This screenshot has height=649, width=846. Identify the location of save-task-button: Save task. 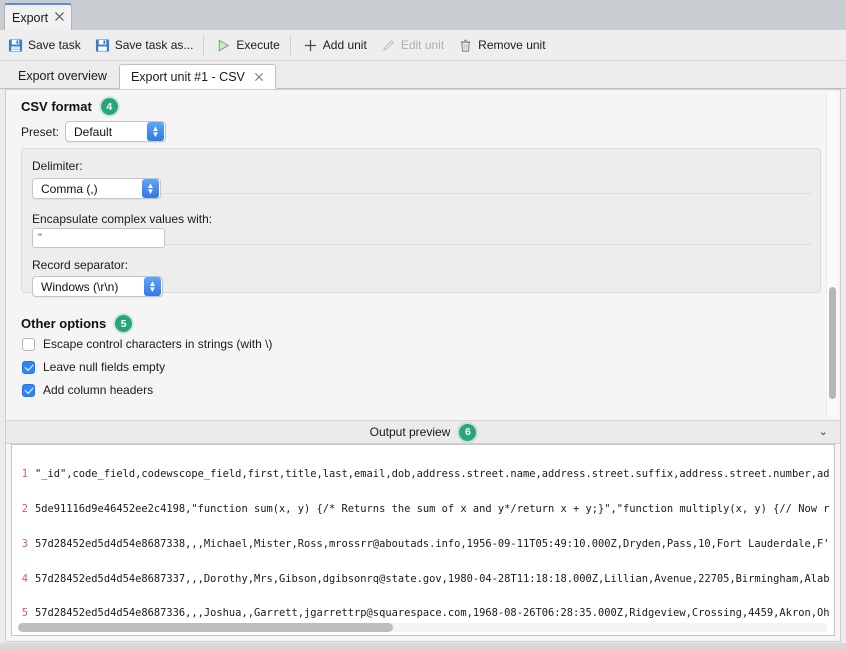
(44, 45).